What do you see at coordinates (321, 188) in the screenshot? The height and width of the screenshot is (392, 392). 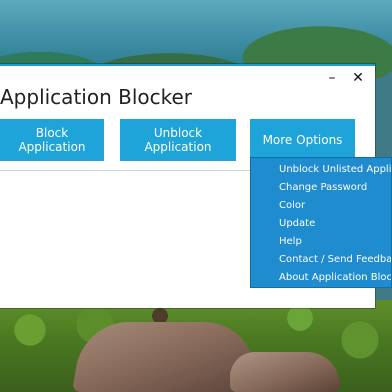 I see `menu-item-change-password: Change Password` at bounding box center [321, 188].